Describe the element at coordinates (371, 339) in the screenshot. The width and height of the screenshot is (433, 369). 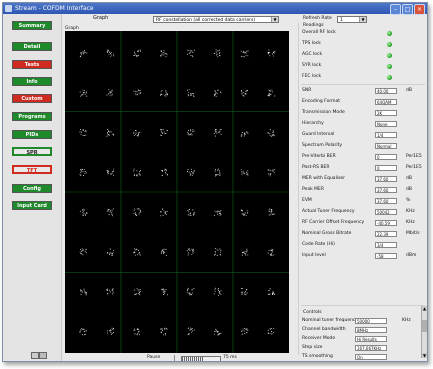
I see `receiver-mode-select: Hi Results` at that location.